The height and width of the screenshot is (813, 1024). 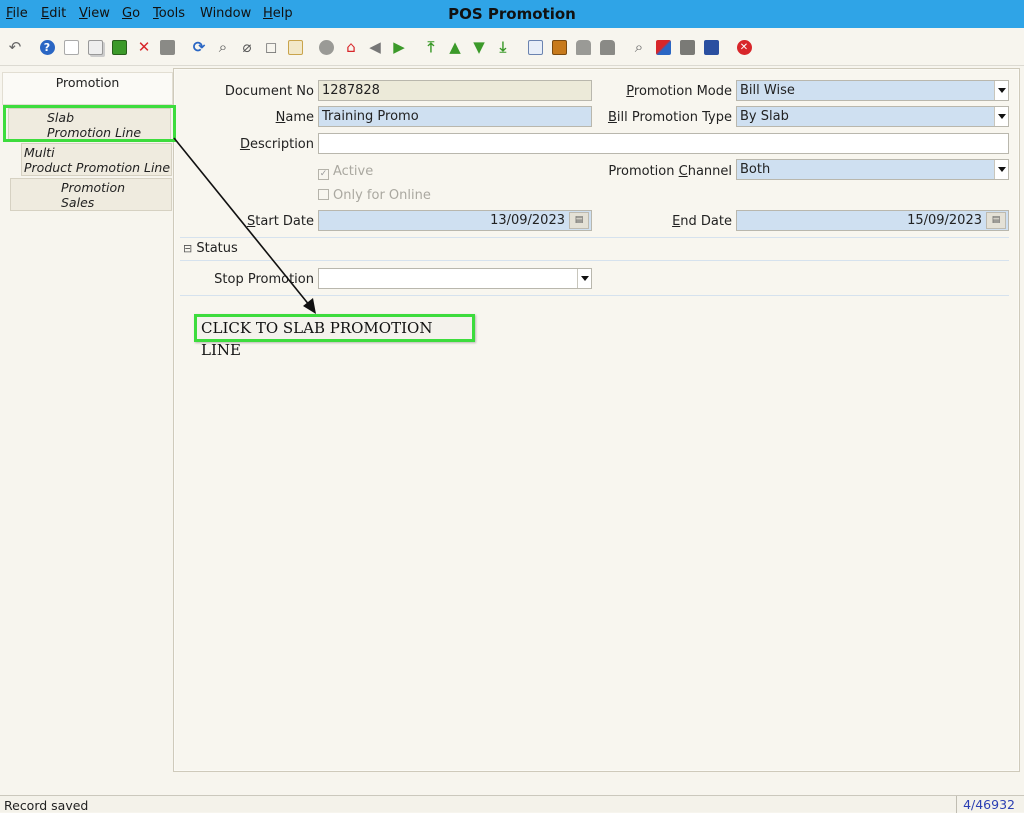 I want to click on tab-promotion: Promotion, so click(x=87, y=88).